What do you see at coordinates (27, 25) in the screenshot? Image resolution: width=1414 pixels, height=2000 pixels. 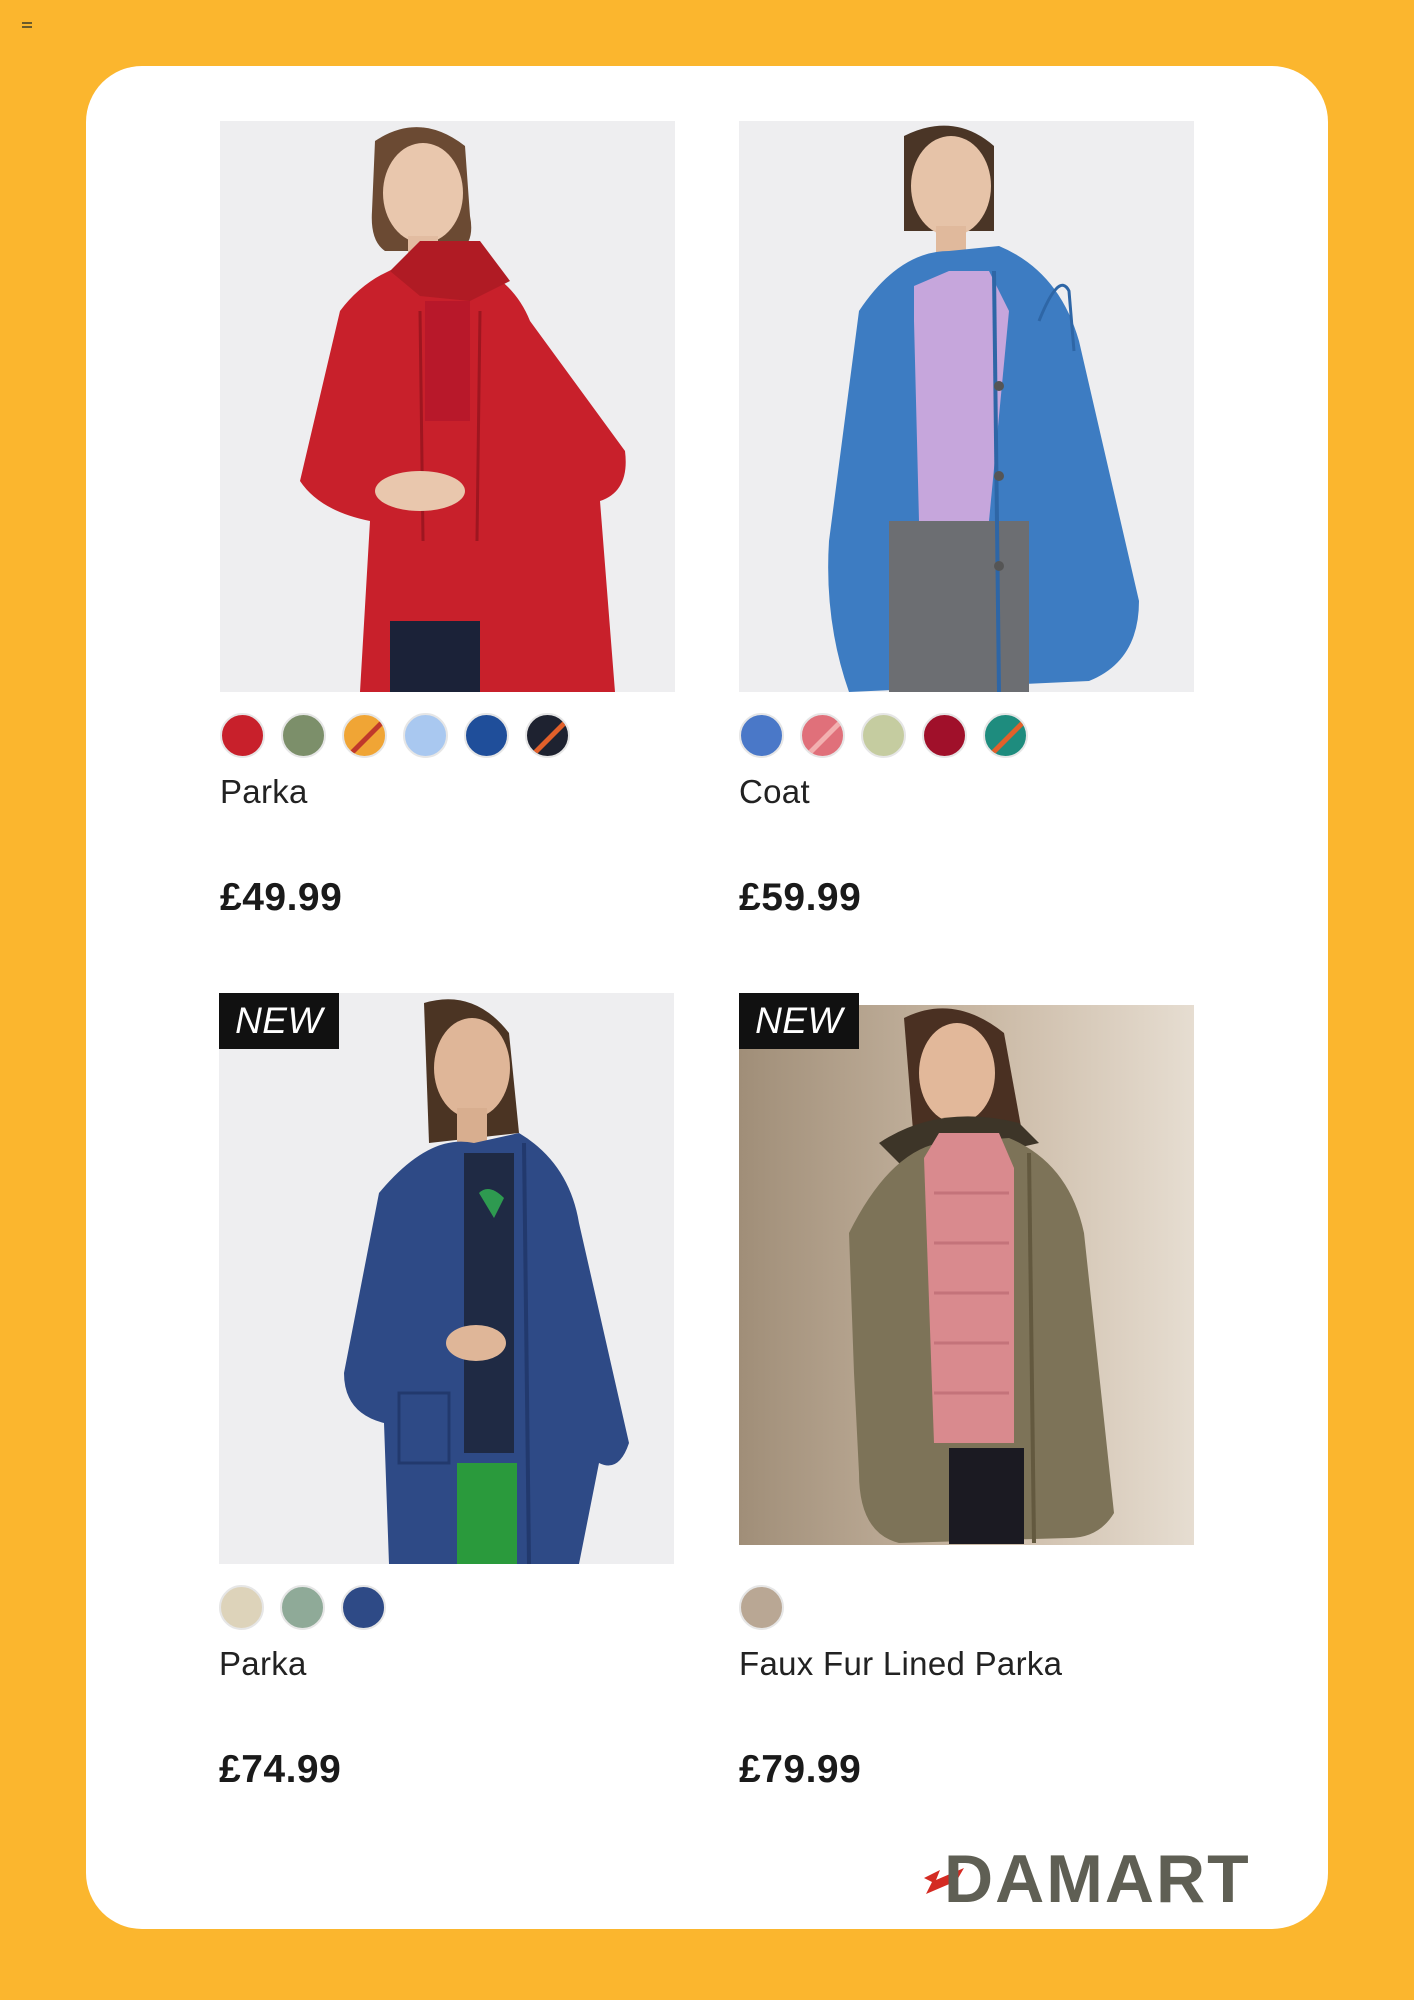 I see `menu-icon` at bounding box center [27, 25].